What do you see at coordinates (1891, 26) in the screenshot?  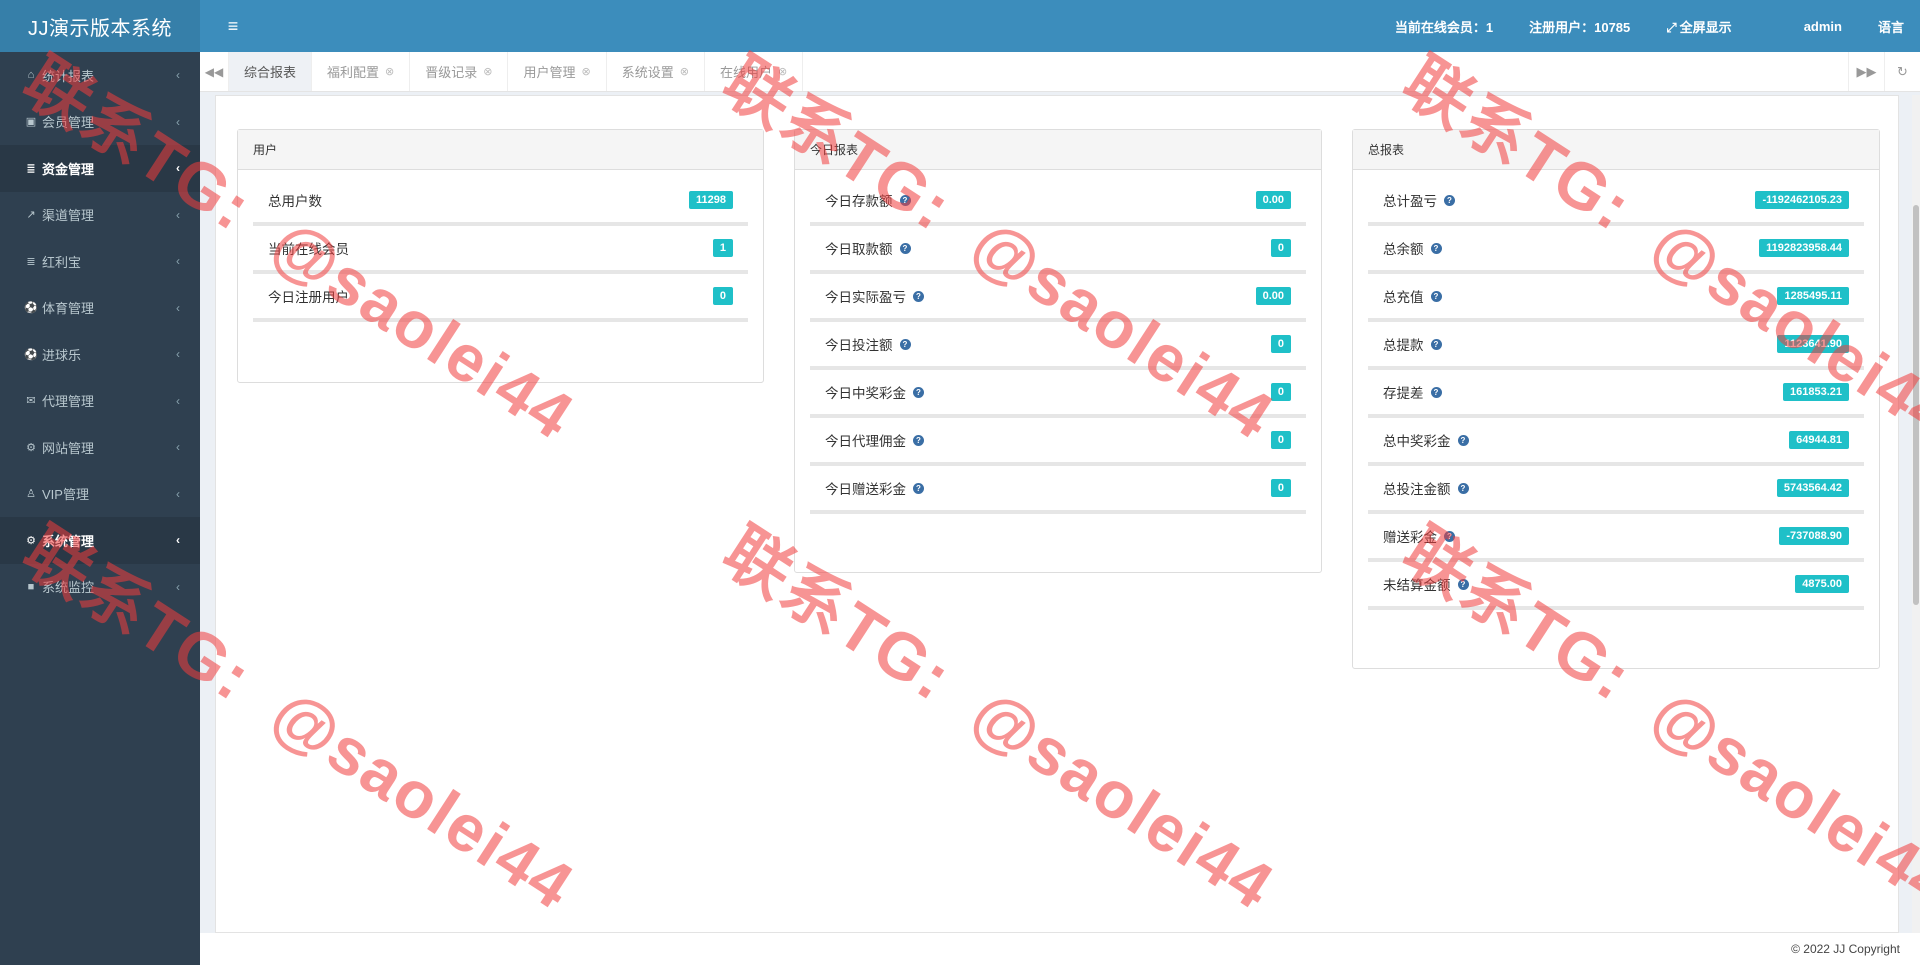 I see `language-menu: 语言` at bounding box center [1891, 26].